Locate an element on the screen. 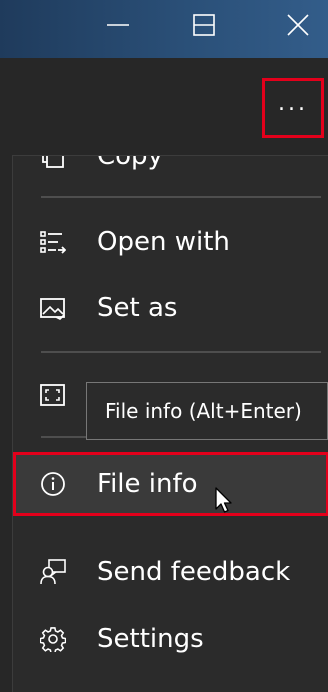  maximize-button is located at coordinates (204, 25).